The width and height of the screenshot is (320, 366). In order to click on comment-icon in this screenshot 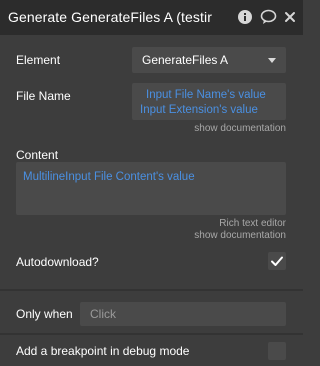, I will do `click(268, 17)`.